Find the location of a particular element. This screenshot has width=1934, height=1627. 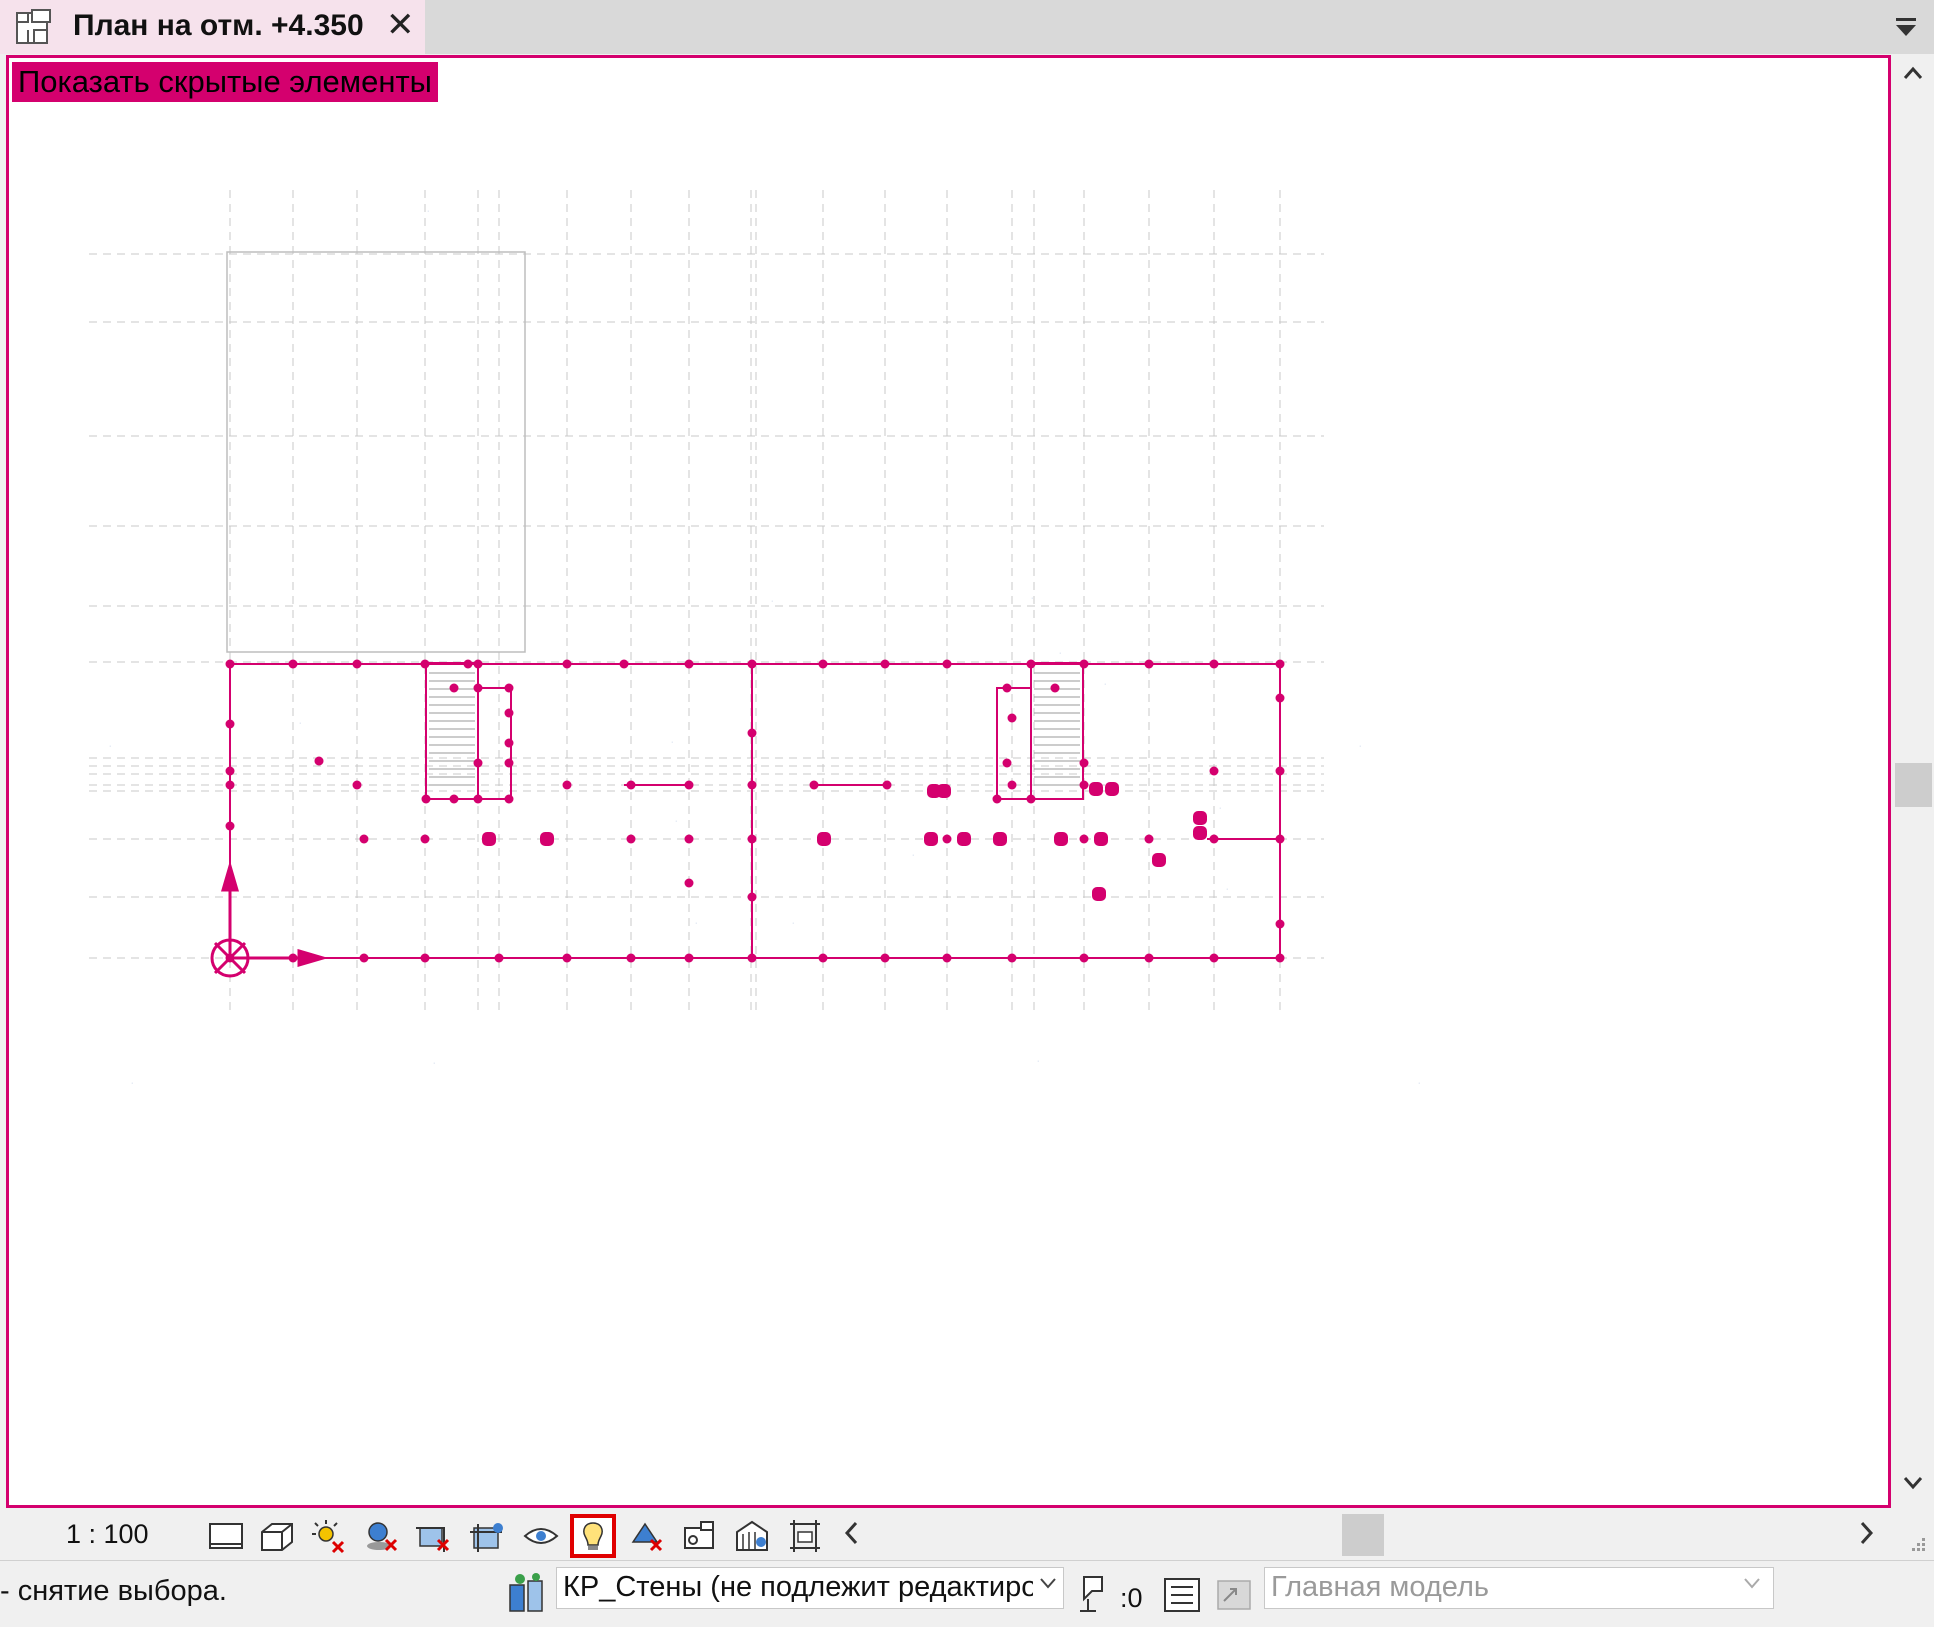

scroll-left-icon is located at coordinates (851, 1533).